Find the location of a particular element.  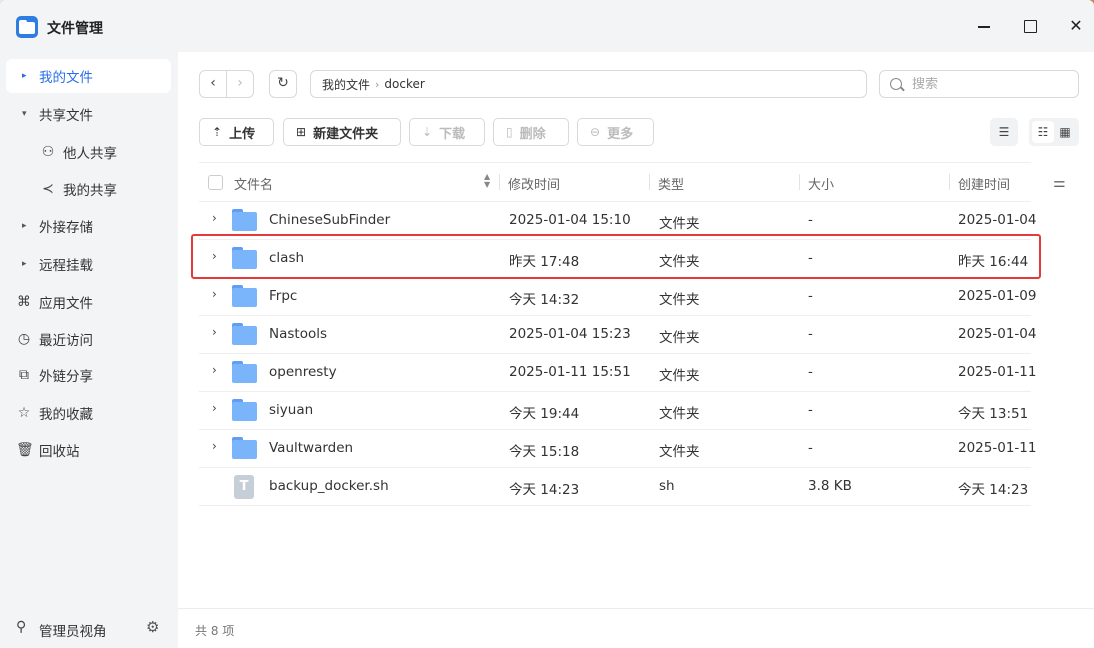

select-all-checkbox is located at coordinates (215, 182).